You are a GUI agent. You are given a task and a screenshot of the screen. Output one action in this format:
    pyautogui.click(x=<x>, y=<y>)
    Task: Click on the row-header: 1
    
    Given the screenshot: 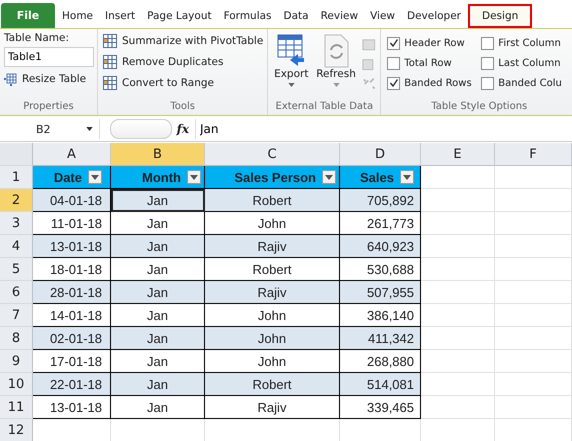 What is the action you would take?
    pyautogui.click(x=16, y=177)
    